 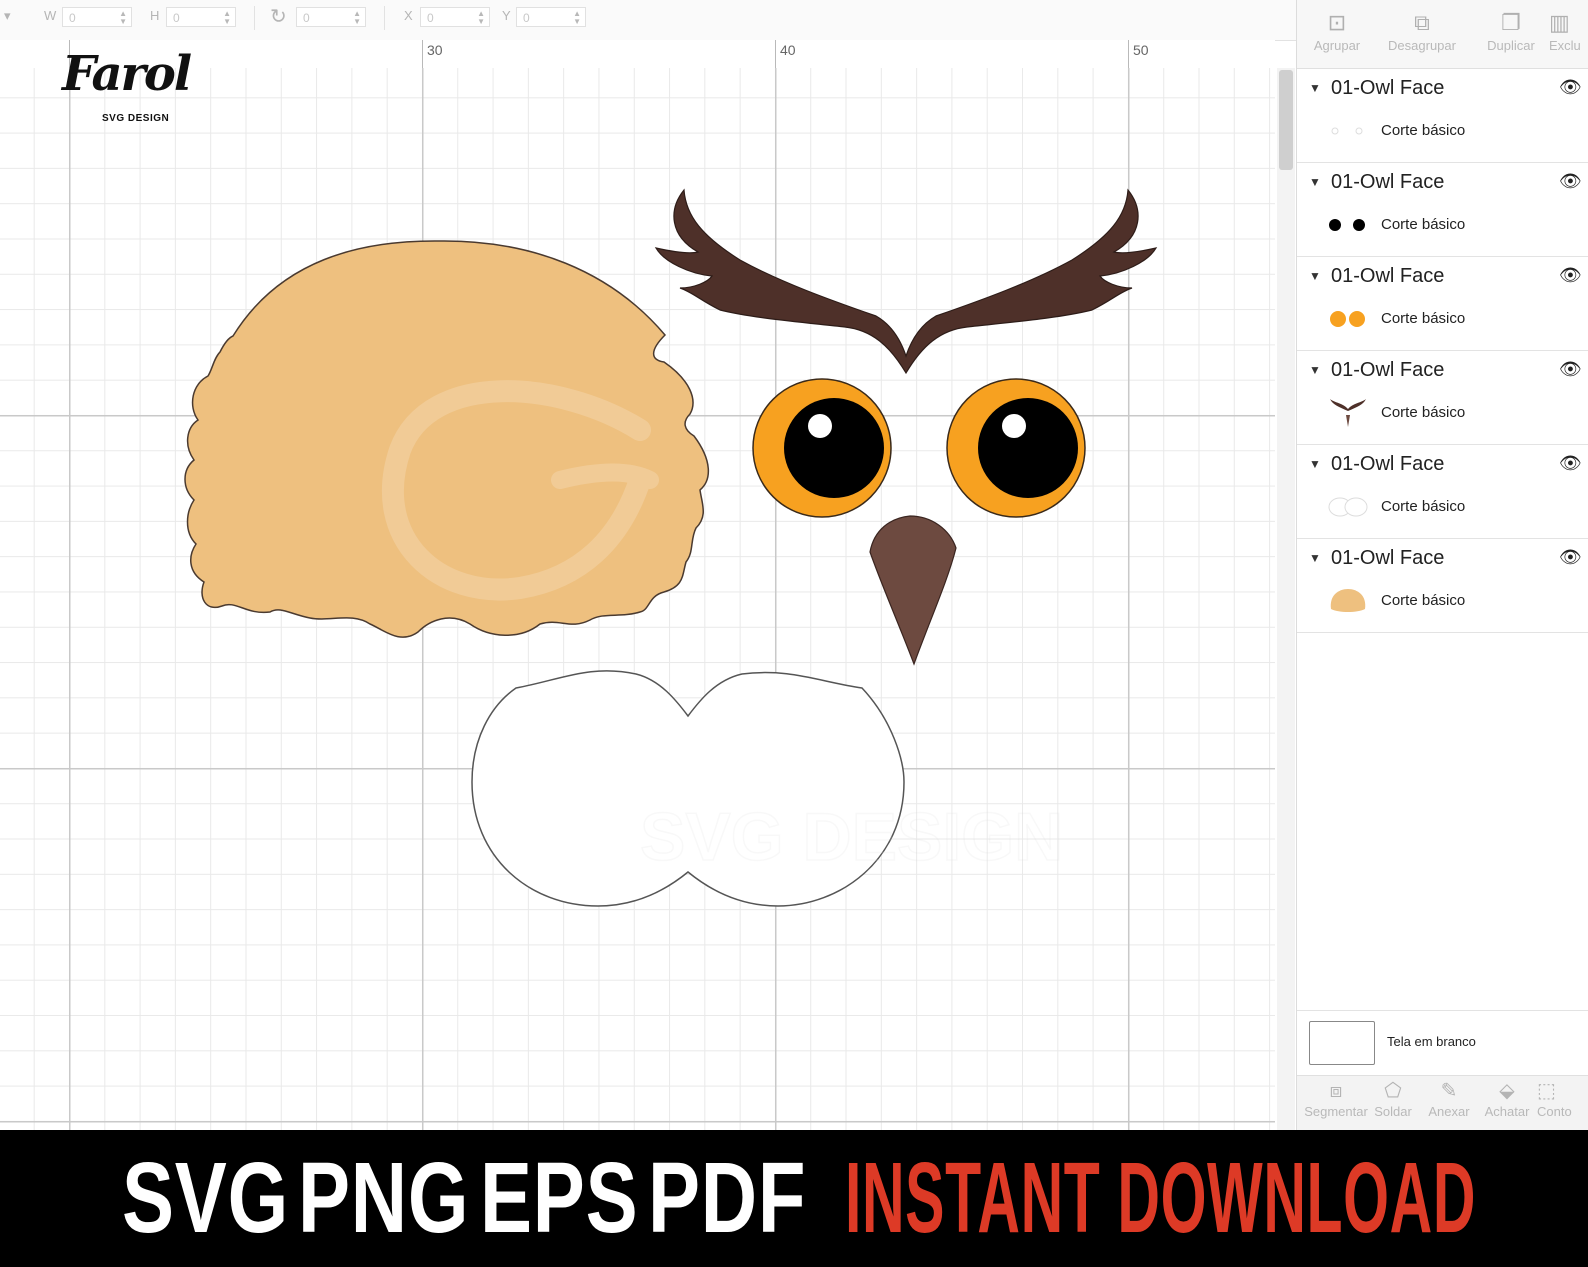 I want to click on duplicate-button: ❐ Duplicar, so click(x=1511, y=30).